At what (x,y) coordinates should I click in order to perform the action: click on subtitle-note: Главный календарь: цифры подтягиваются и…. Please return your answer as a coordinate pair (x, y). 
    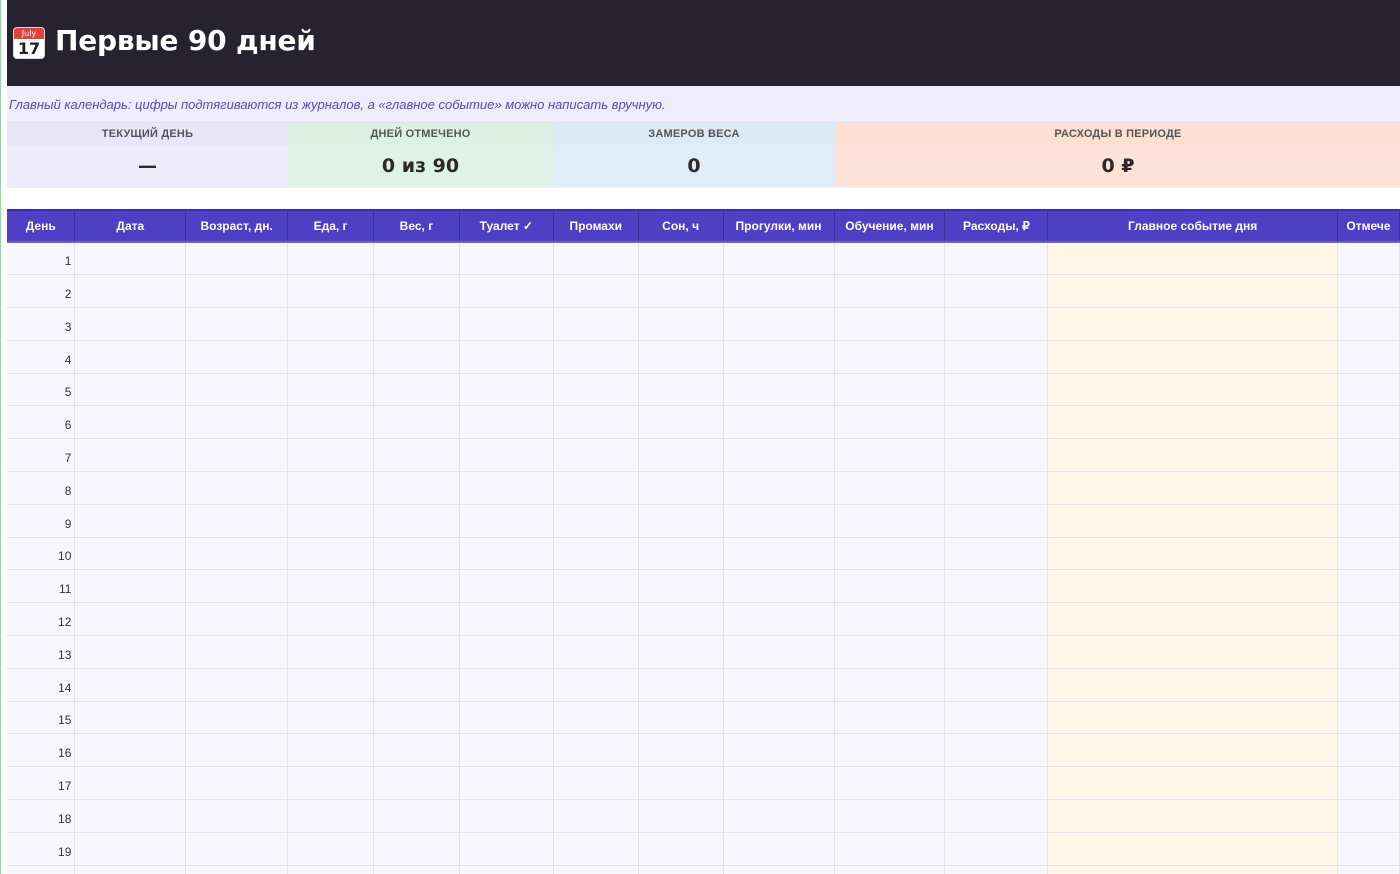
    Looking at the image, I should click on (703, 104).